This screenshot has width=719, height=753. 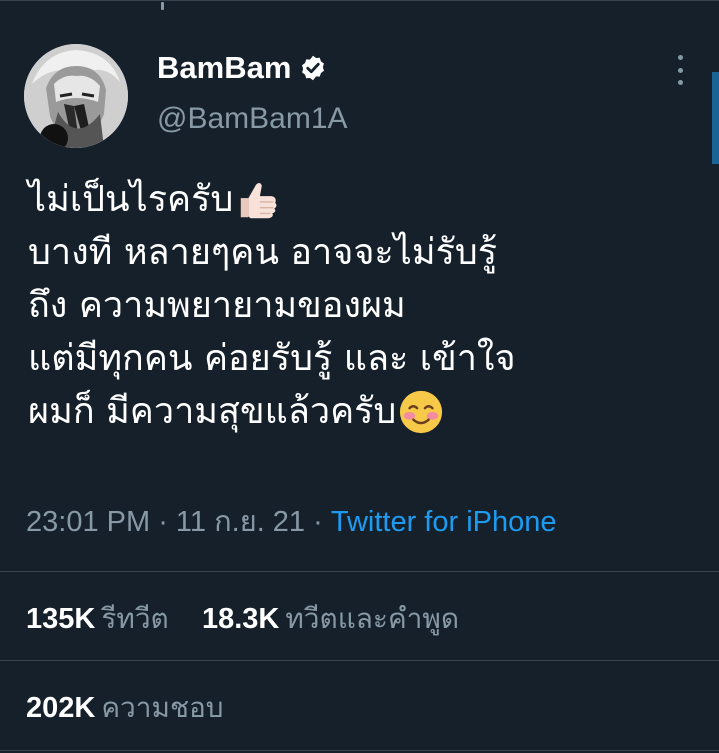 I want to click on tweet-time: 23:01 PM, so click(x=88, y=522).